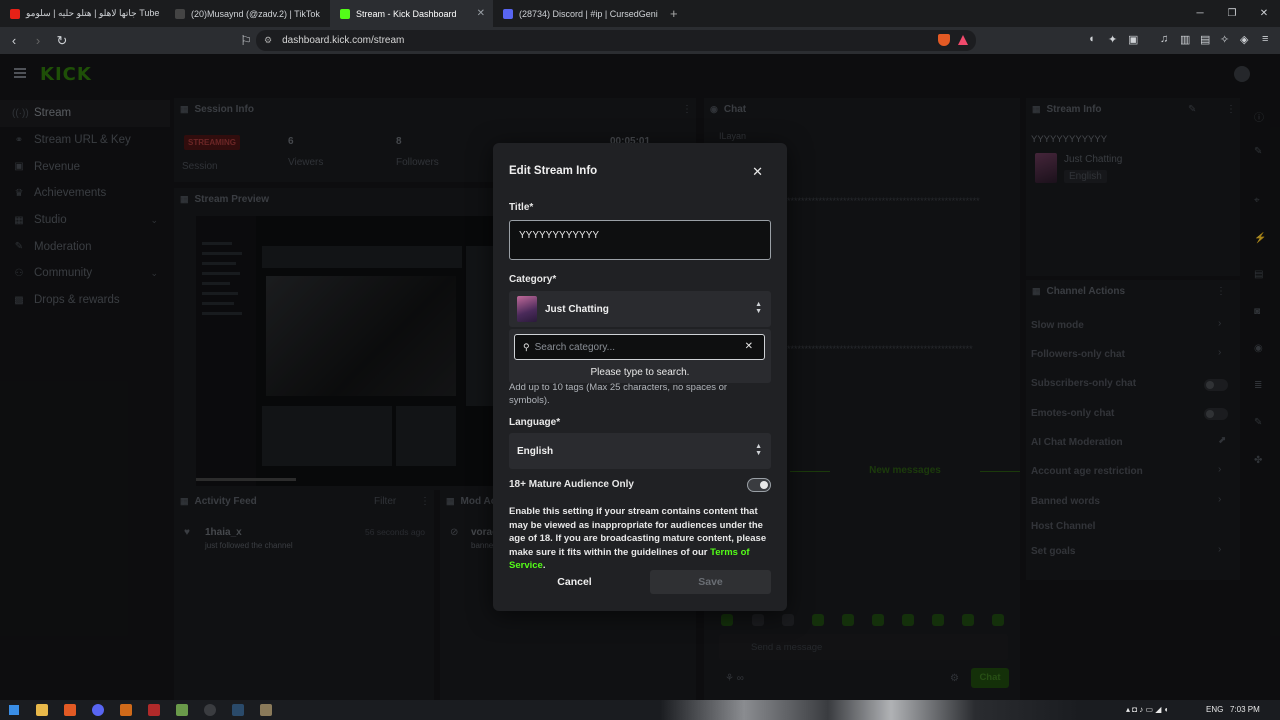 The width and height of the screenshot is (1280, 720). I want to click on address-bar: ⚙ dashboard.kick.com/stream, so click(616, 40).